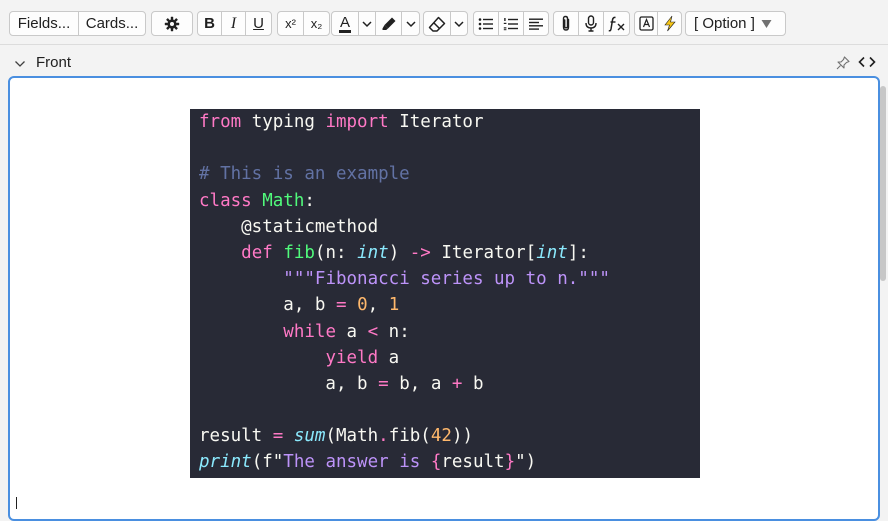  Describe the element at coordinates (449, 174) in the screenshot. I see `code-line: # This is an example` at that location.